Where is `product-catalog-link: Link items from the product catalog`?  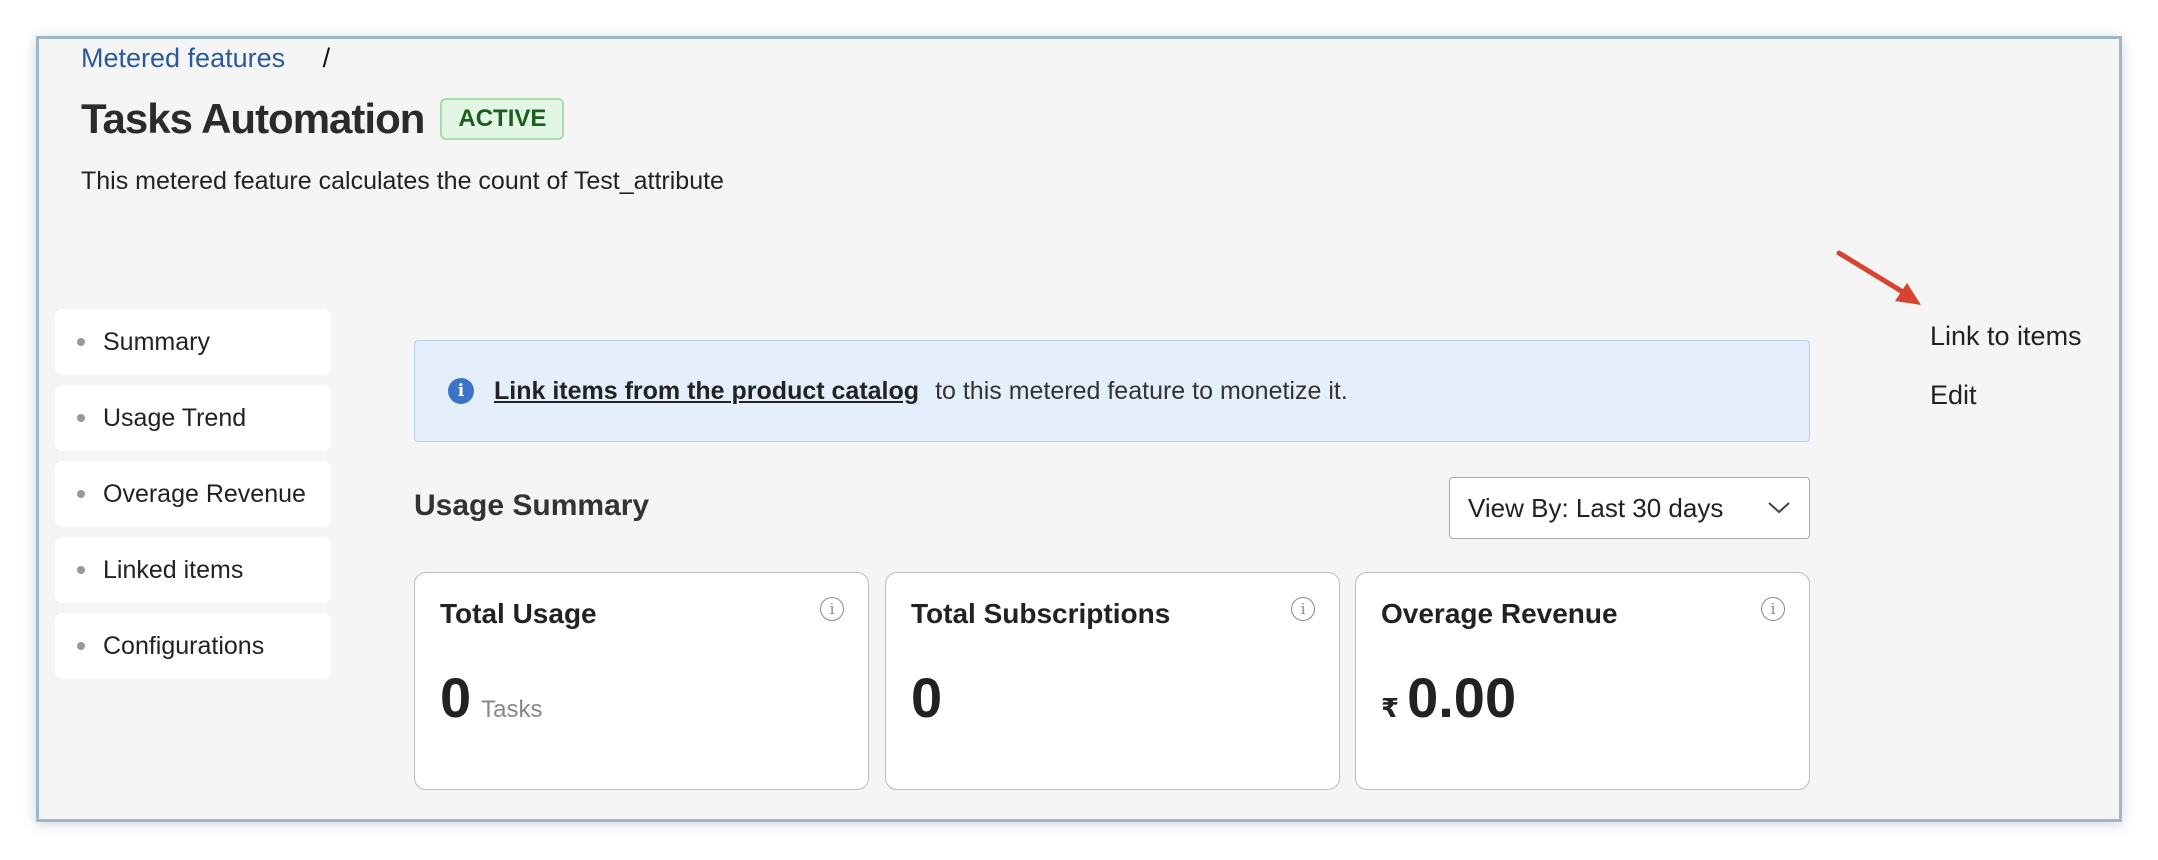
product-catalog-link: Link items from the product catalog is located at coordinates (706, 391).